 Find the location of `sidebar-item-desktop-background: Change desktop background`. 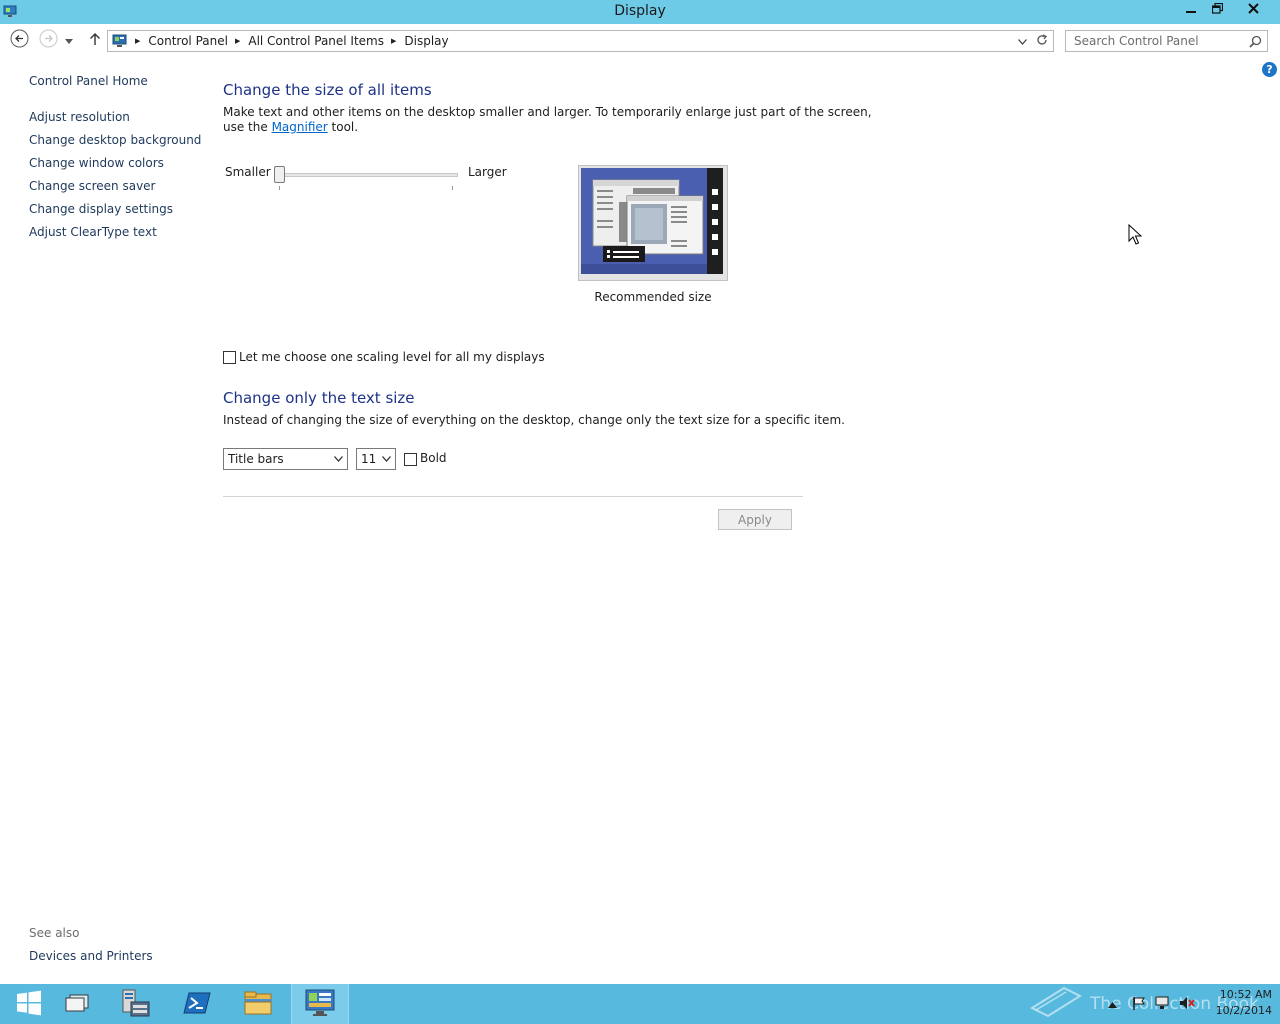

sidebar-item-desktop-background: Change desktop background is located at coordinates (115, 140).